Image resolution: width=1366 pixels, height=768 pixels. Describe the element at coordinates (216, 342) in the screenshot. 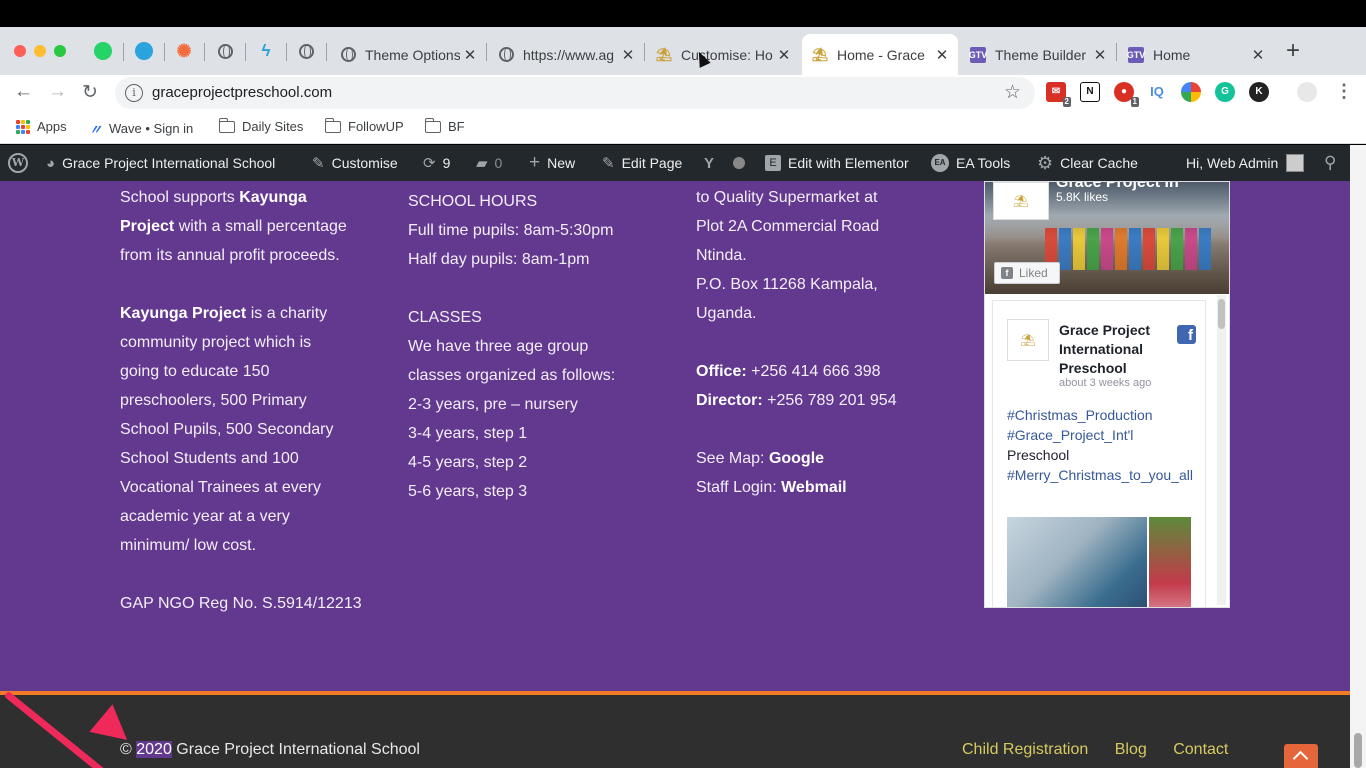

I see `about-text: community project which is` at that location.